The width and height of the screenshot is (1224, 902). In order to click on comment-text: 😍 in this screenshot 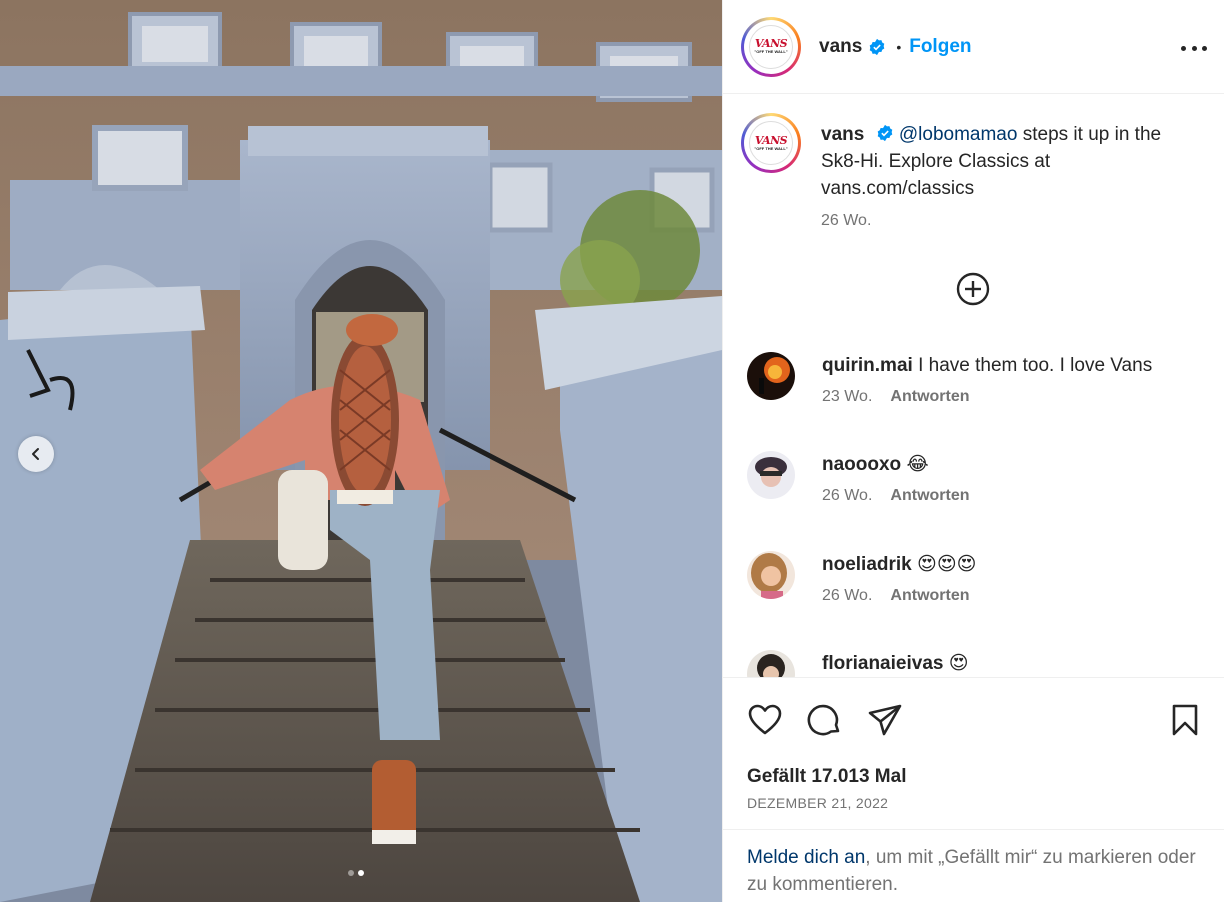, I will do `click(958, 663)`.